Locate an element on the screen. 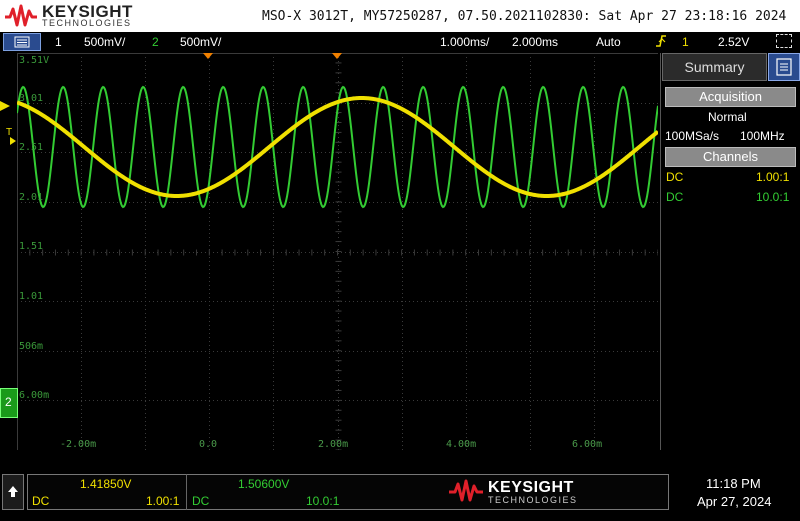 Image resolution: width=800 pixels, height=521 pixels. acquisition-mode: Normal is located at coordinates (727, 117).